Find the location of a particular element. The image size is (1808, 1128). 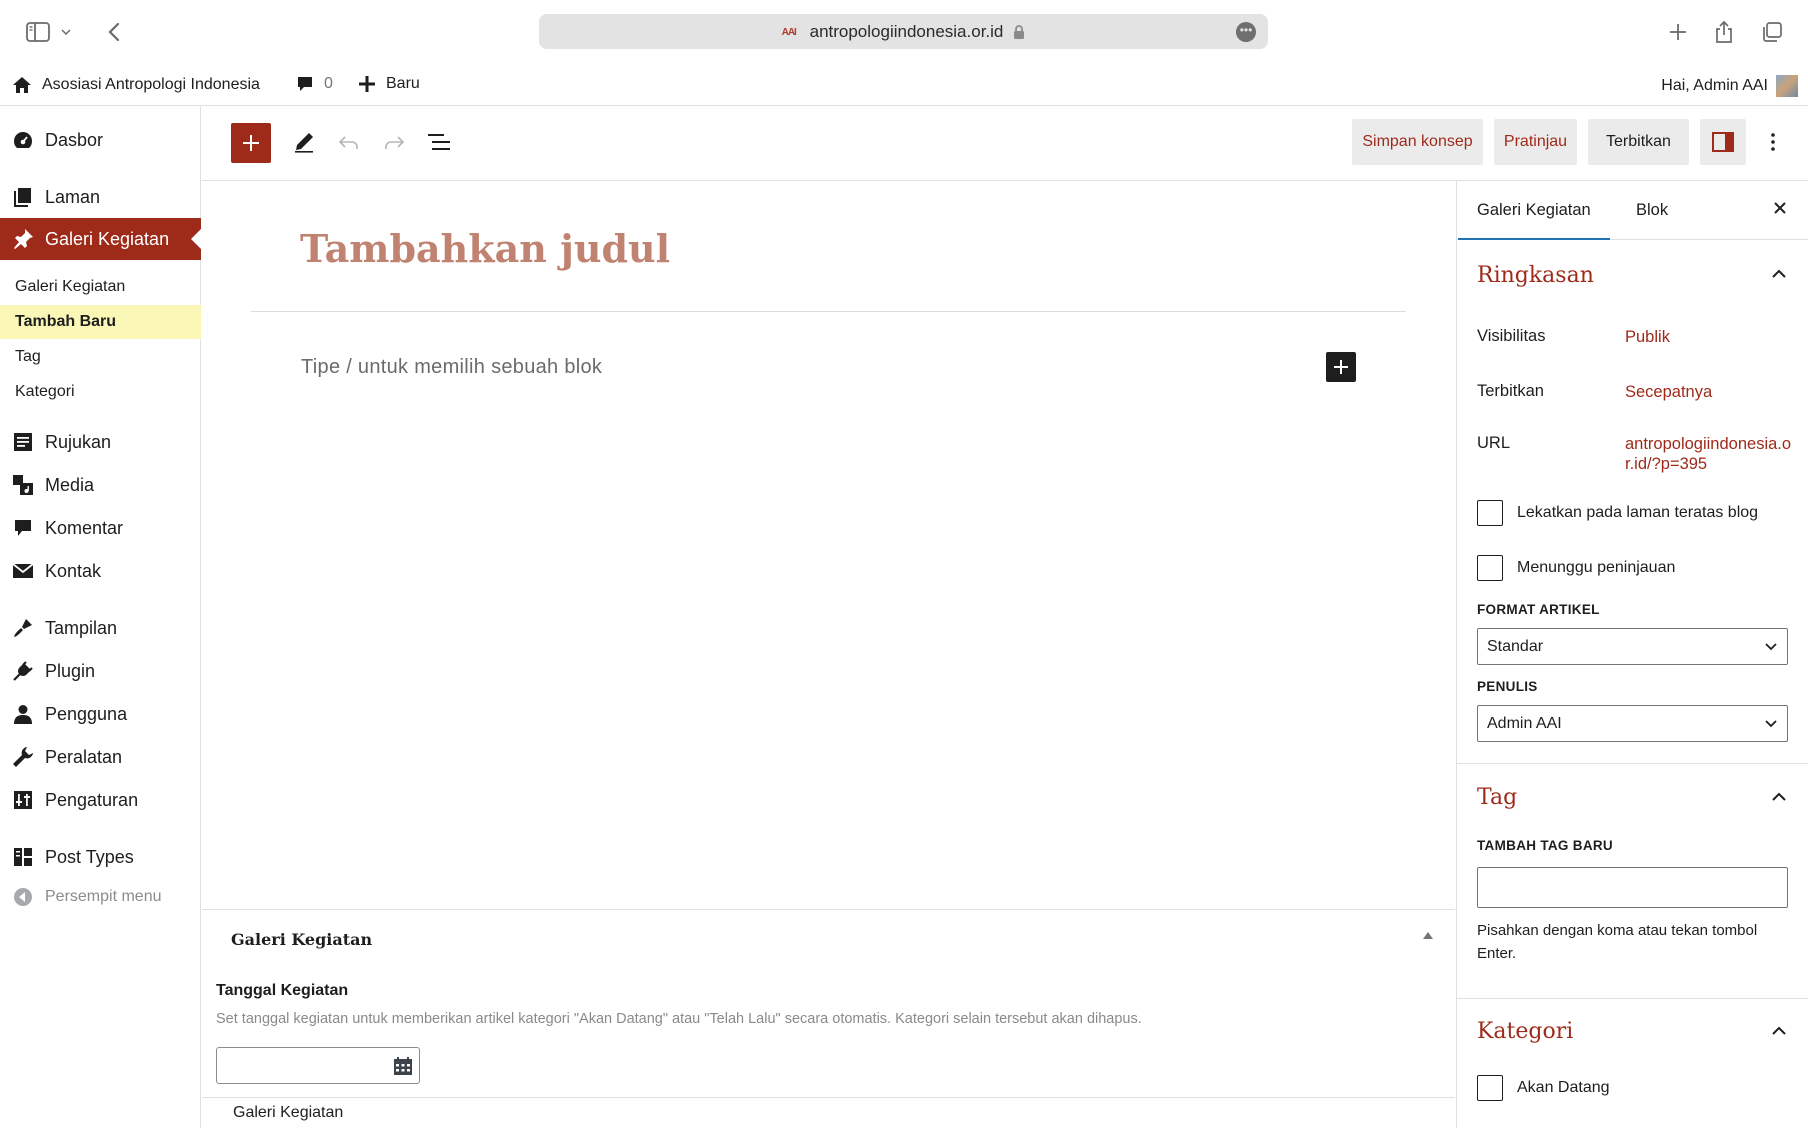

visibility-label: Visibilitas is located at coordinates (1511, 336).